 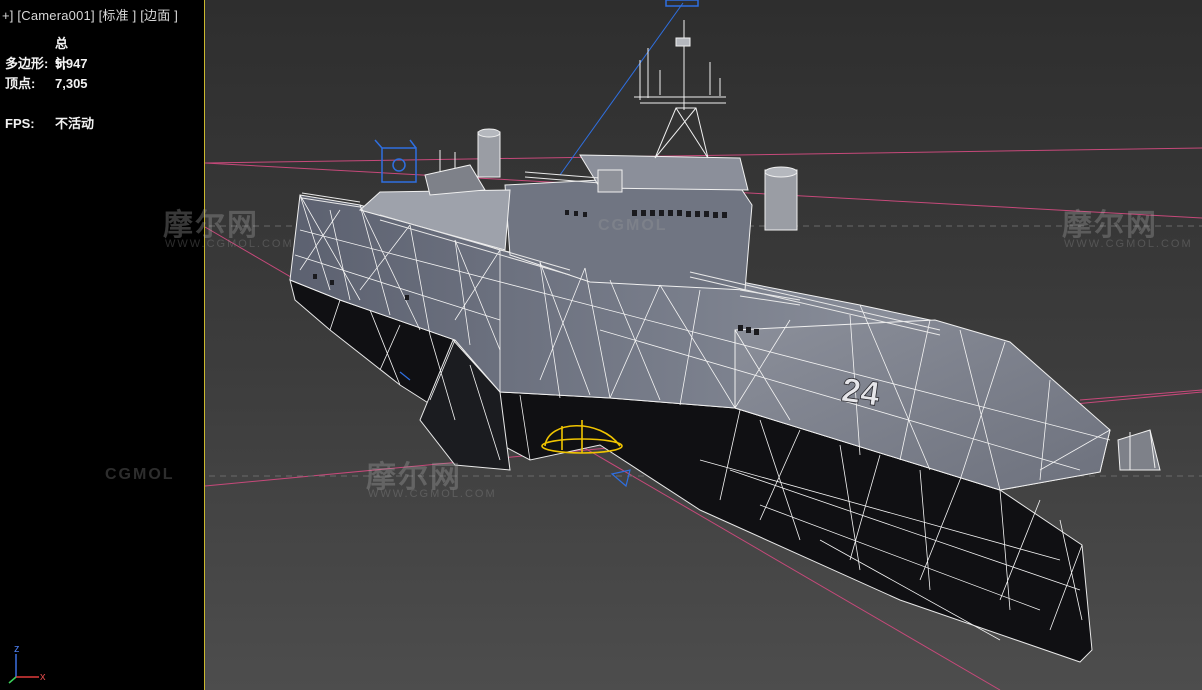 What do you see at coordinates (71, 83) in the screenshot?
I see `vertices-value: 7,305` at bounding box center [71, 83].